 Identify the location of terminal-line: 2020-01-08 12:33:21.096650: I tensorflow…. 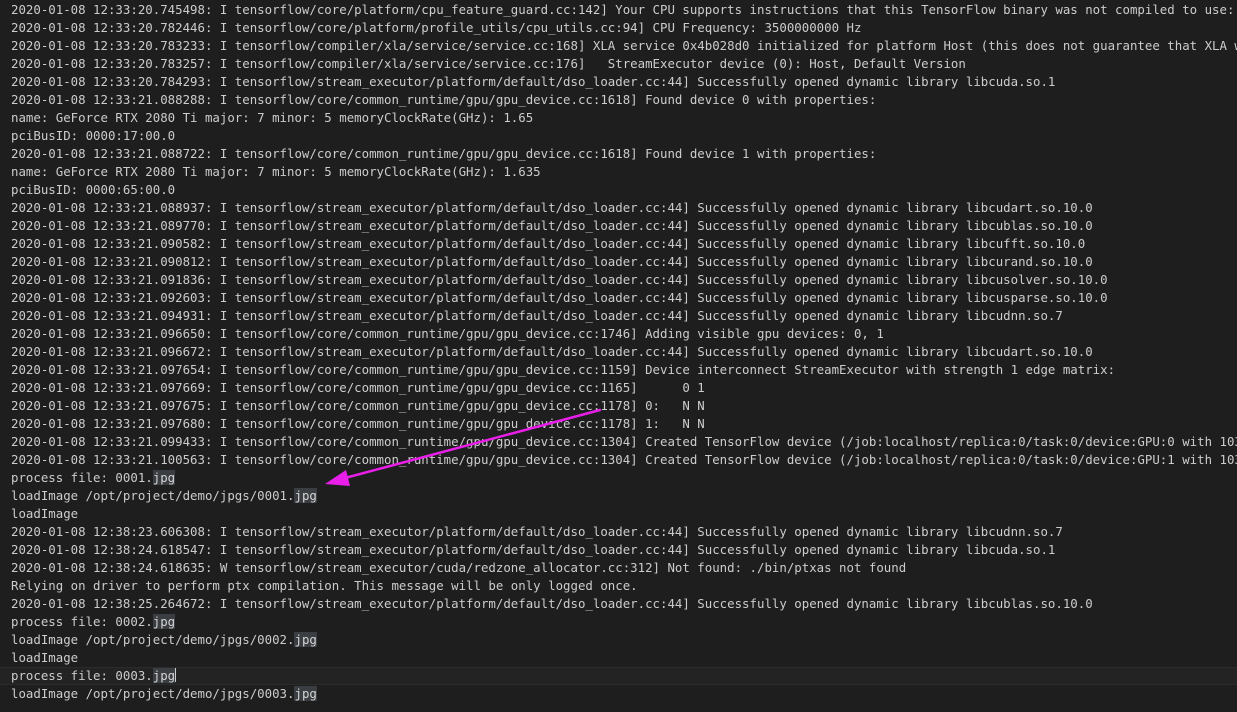
(618, 334).